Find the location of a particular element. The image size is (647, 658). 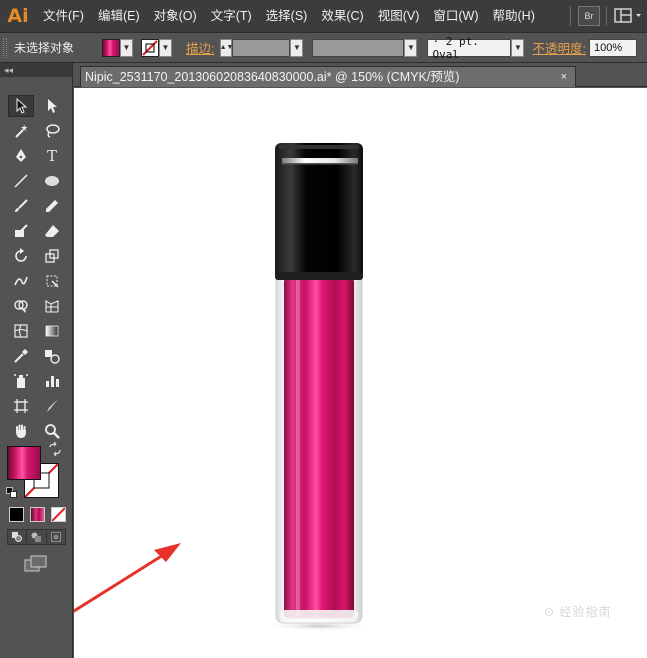

shape-builder-tool is located at coordinates (21, 306).